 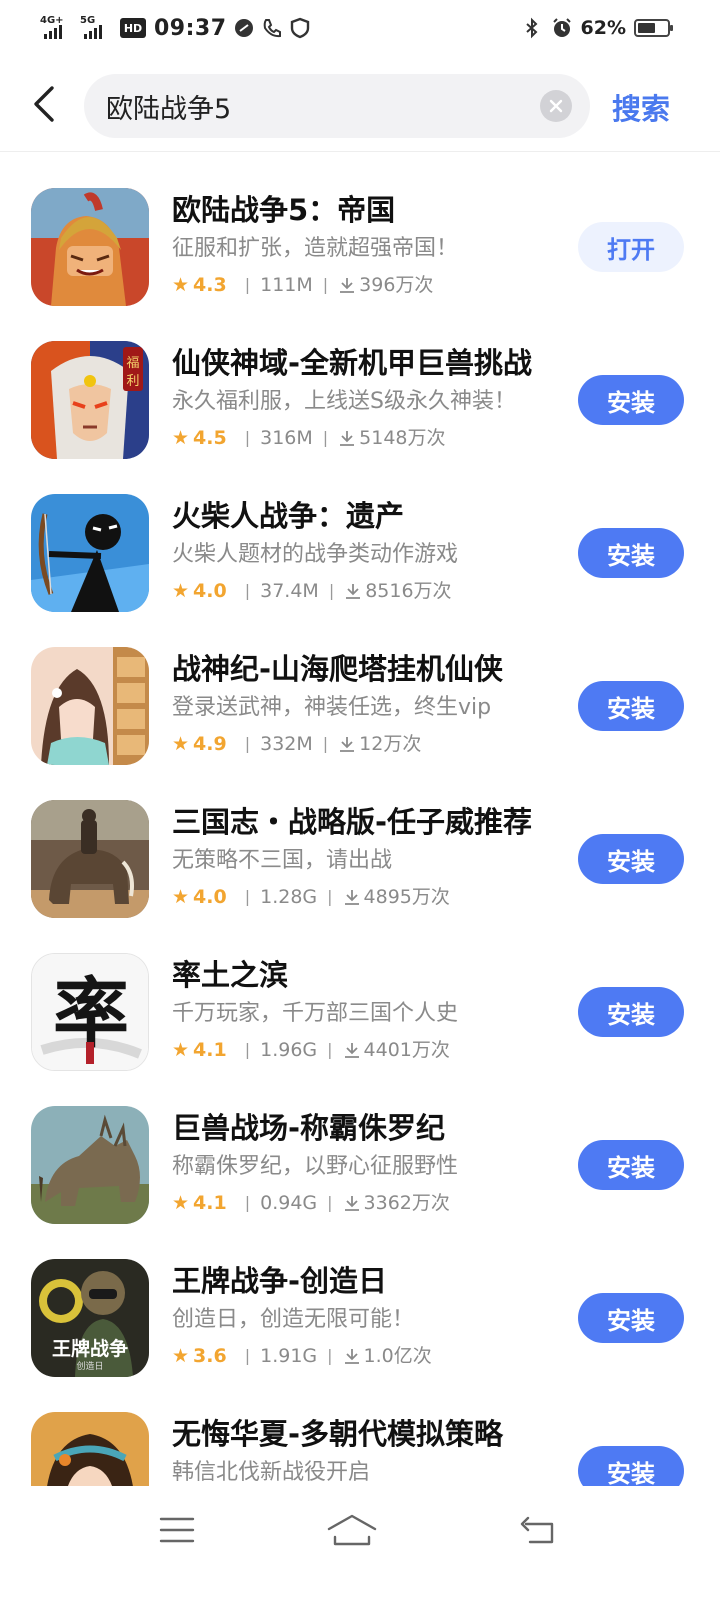 I want to click on app-icon-stickman, so click(x=90, y=553).